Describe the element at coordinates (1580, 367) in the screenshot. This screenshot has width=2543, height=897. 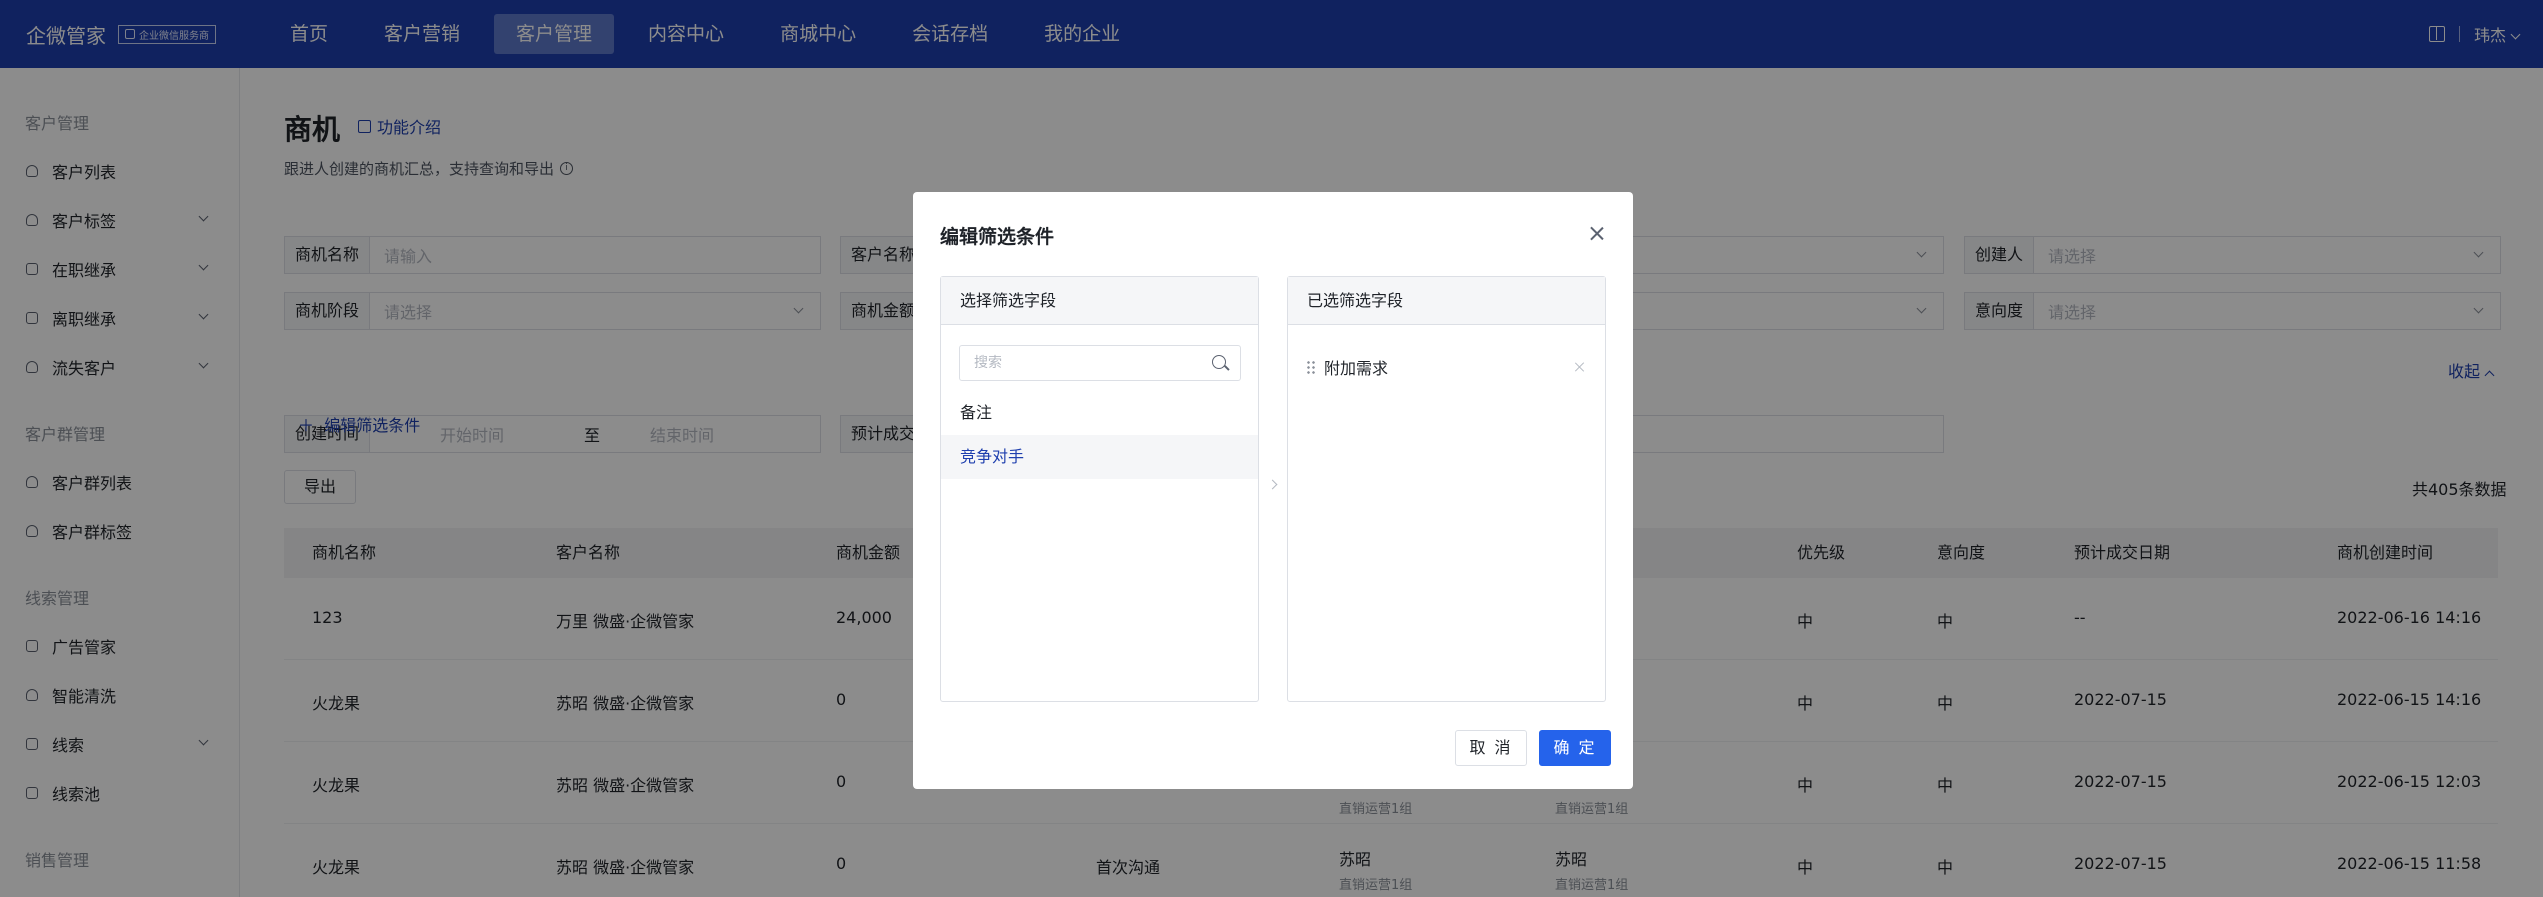
I see `remove-icon` at that location.